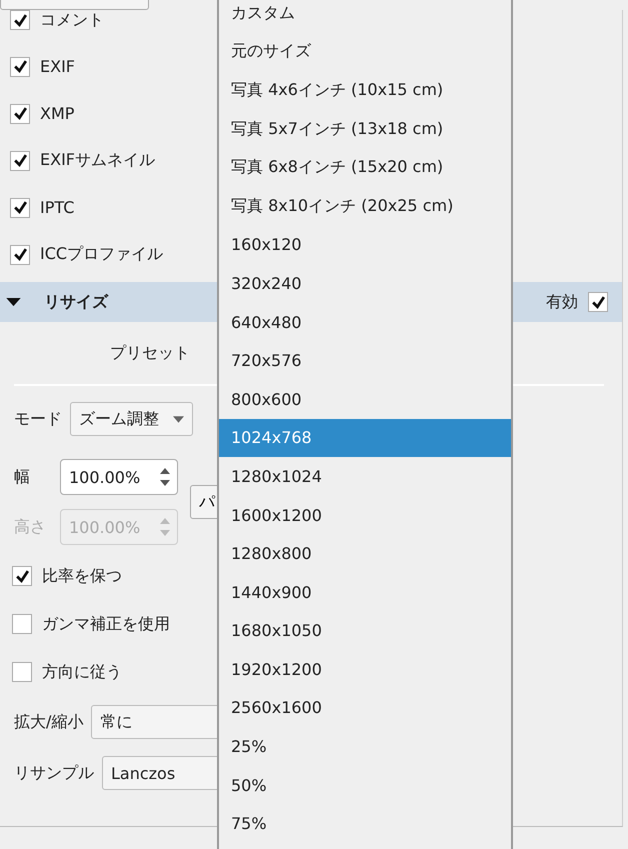  Describe the element at coordinates (106, 624) in the screenshot. I see `checkbox-label: ガンマ補正を使用` at that location.